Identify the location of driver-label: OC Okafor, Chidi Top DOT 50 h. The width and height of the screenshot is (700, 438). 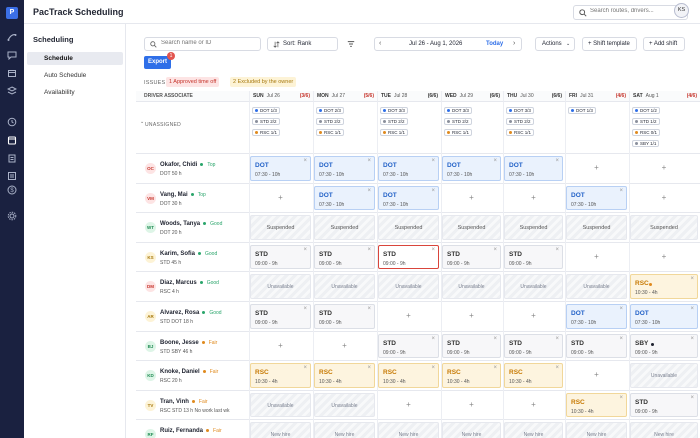
(192, 168).